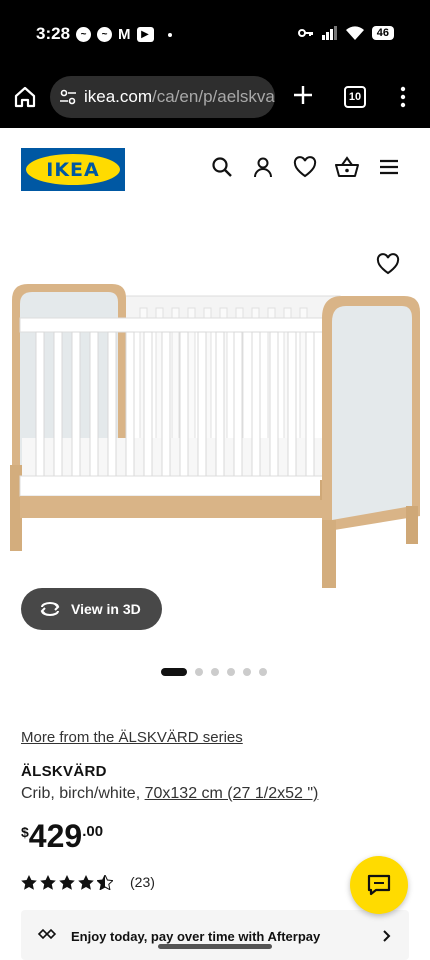 The width and height of the screenshot is (430, 960). What do you see at coordinates (169, 34) in the screenshot?
I see `more-notifications-dot` at bounding box center [169, 34].